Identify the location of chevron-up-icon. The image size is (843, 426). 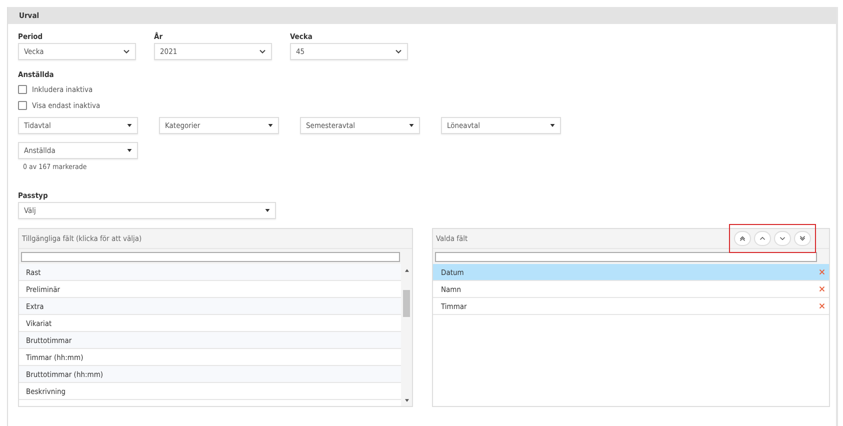
(742, 238).